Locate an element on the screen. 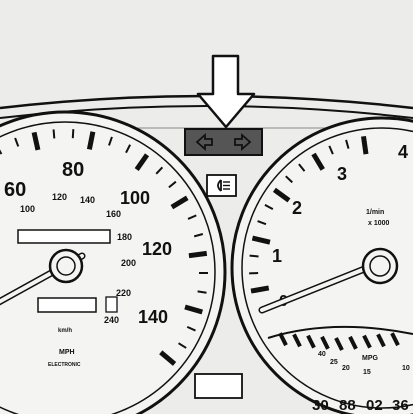 The height and width of the screenshot is (414, 413). mph-label-120: 120 is located at coordinates (157, 249).